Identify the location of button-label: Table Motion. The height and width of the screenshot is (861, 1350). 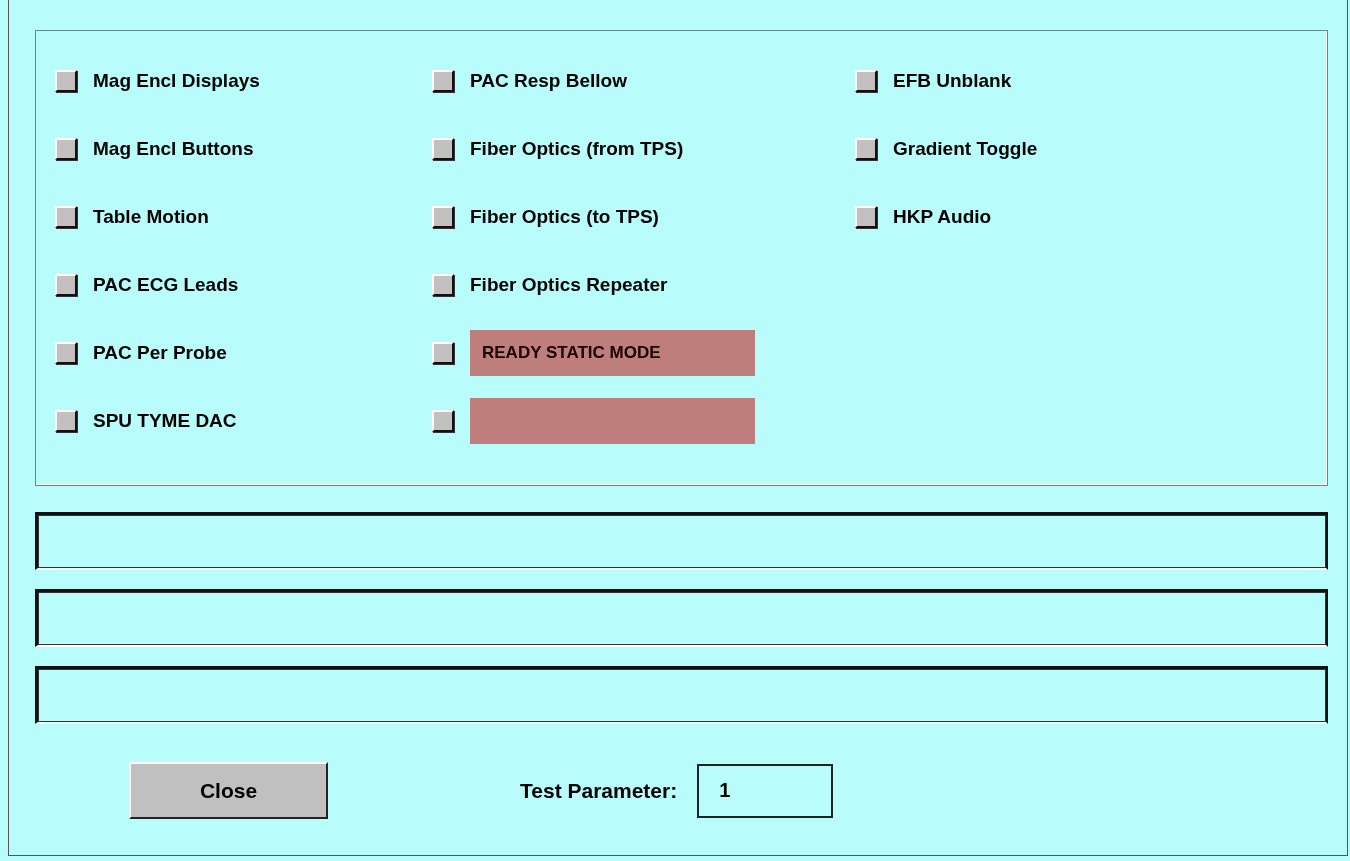
(151, 217).